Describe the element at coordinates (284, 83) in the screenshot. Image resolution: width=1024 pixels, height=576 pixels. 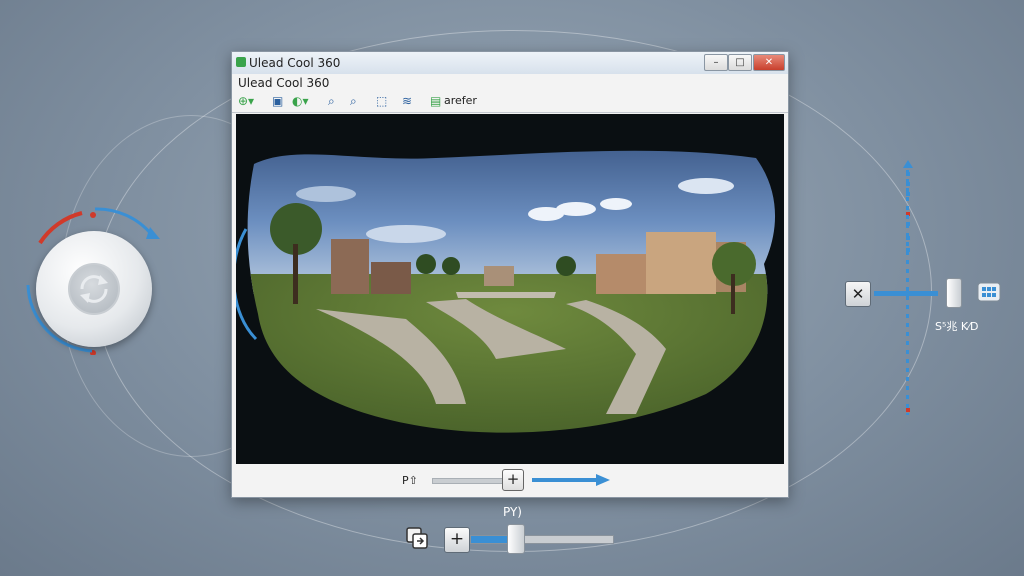
I see `window-subtitle: Ulead Cool 360` at that location.